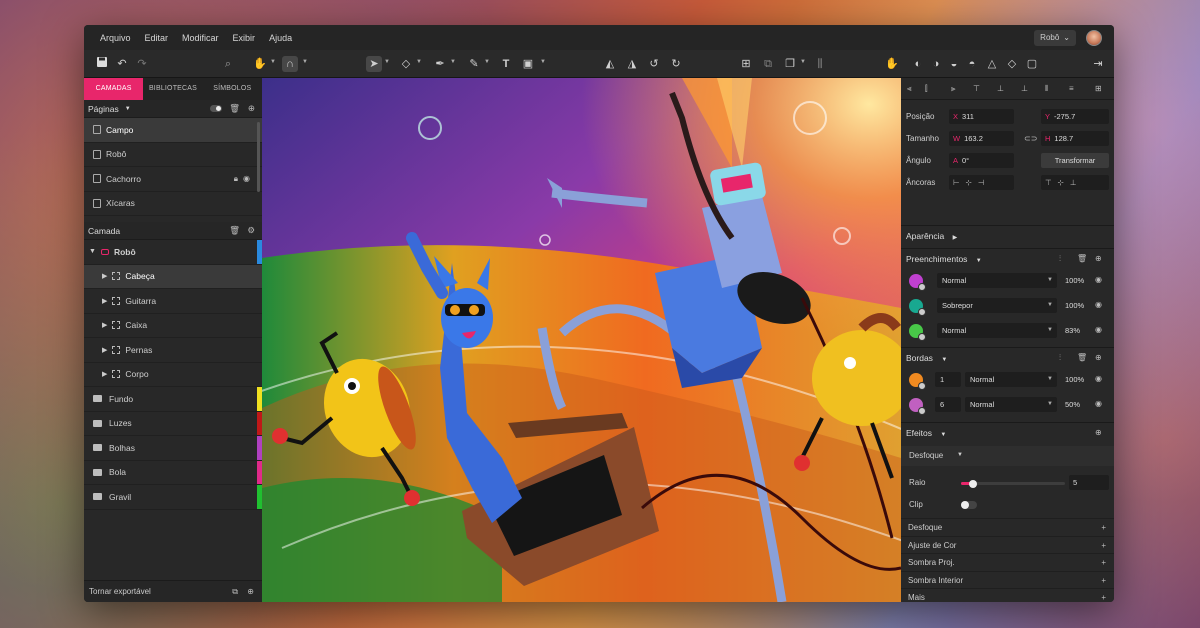 This screenshot has height=628, width=1200. What do you see at coordinates (173, 423) in the screenshot?
I see `layer-folder: Luzes` at bounding box center [173, 423].